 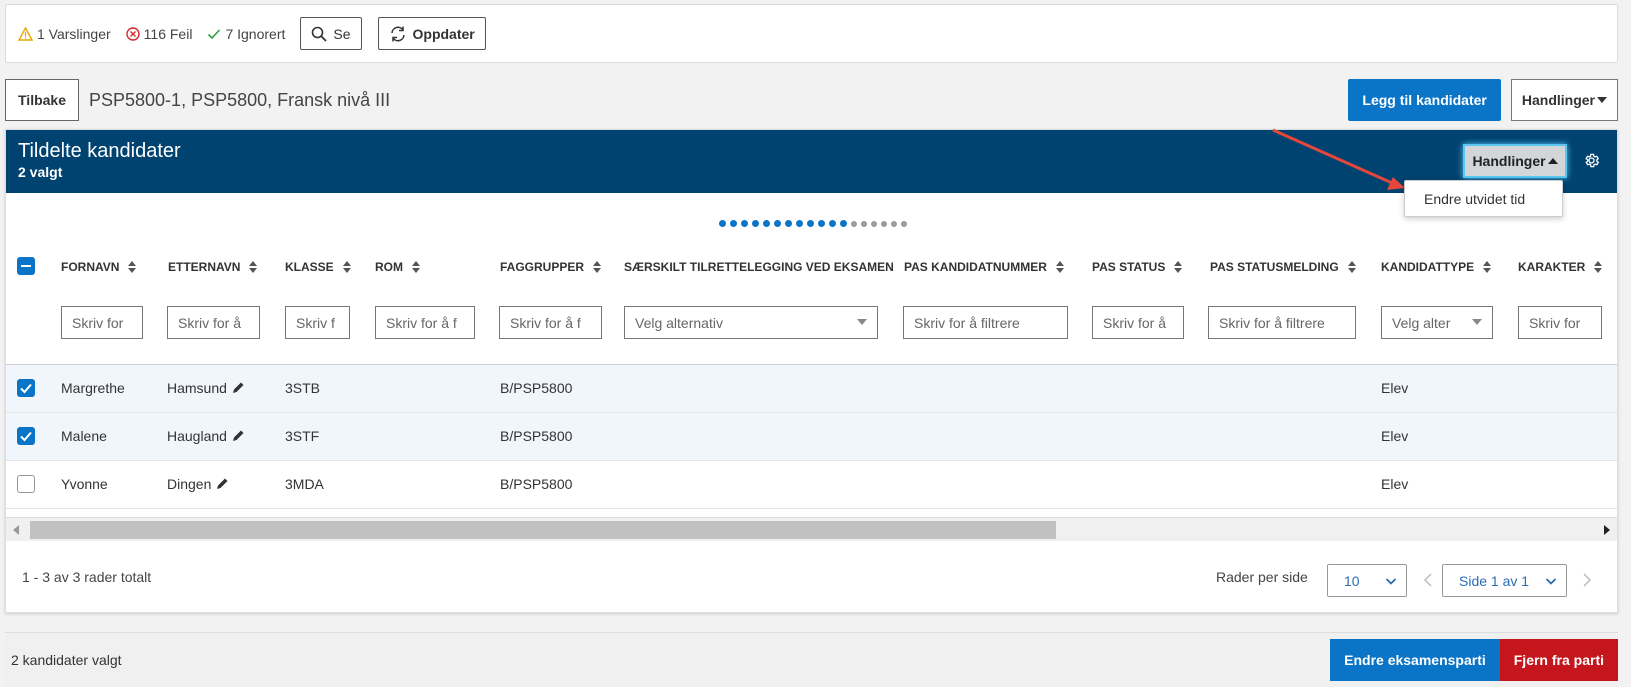 I want to click on column-header: PAS STATUS, so click(x=1137, y=267).